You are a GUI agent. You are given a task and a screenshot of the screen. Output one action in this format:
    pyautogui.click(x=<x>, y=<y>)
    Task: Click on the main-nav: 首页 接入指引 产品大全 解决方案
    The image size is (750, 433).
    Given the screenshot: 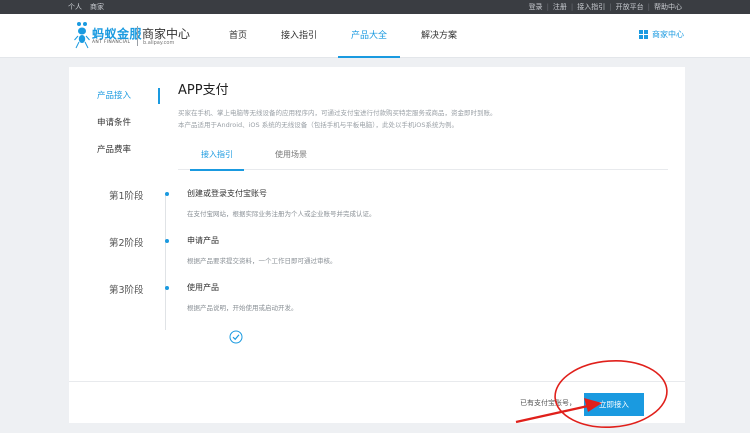 What is the action you would take?
    pyautogui.click(x=347, y=36)
    